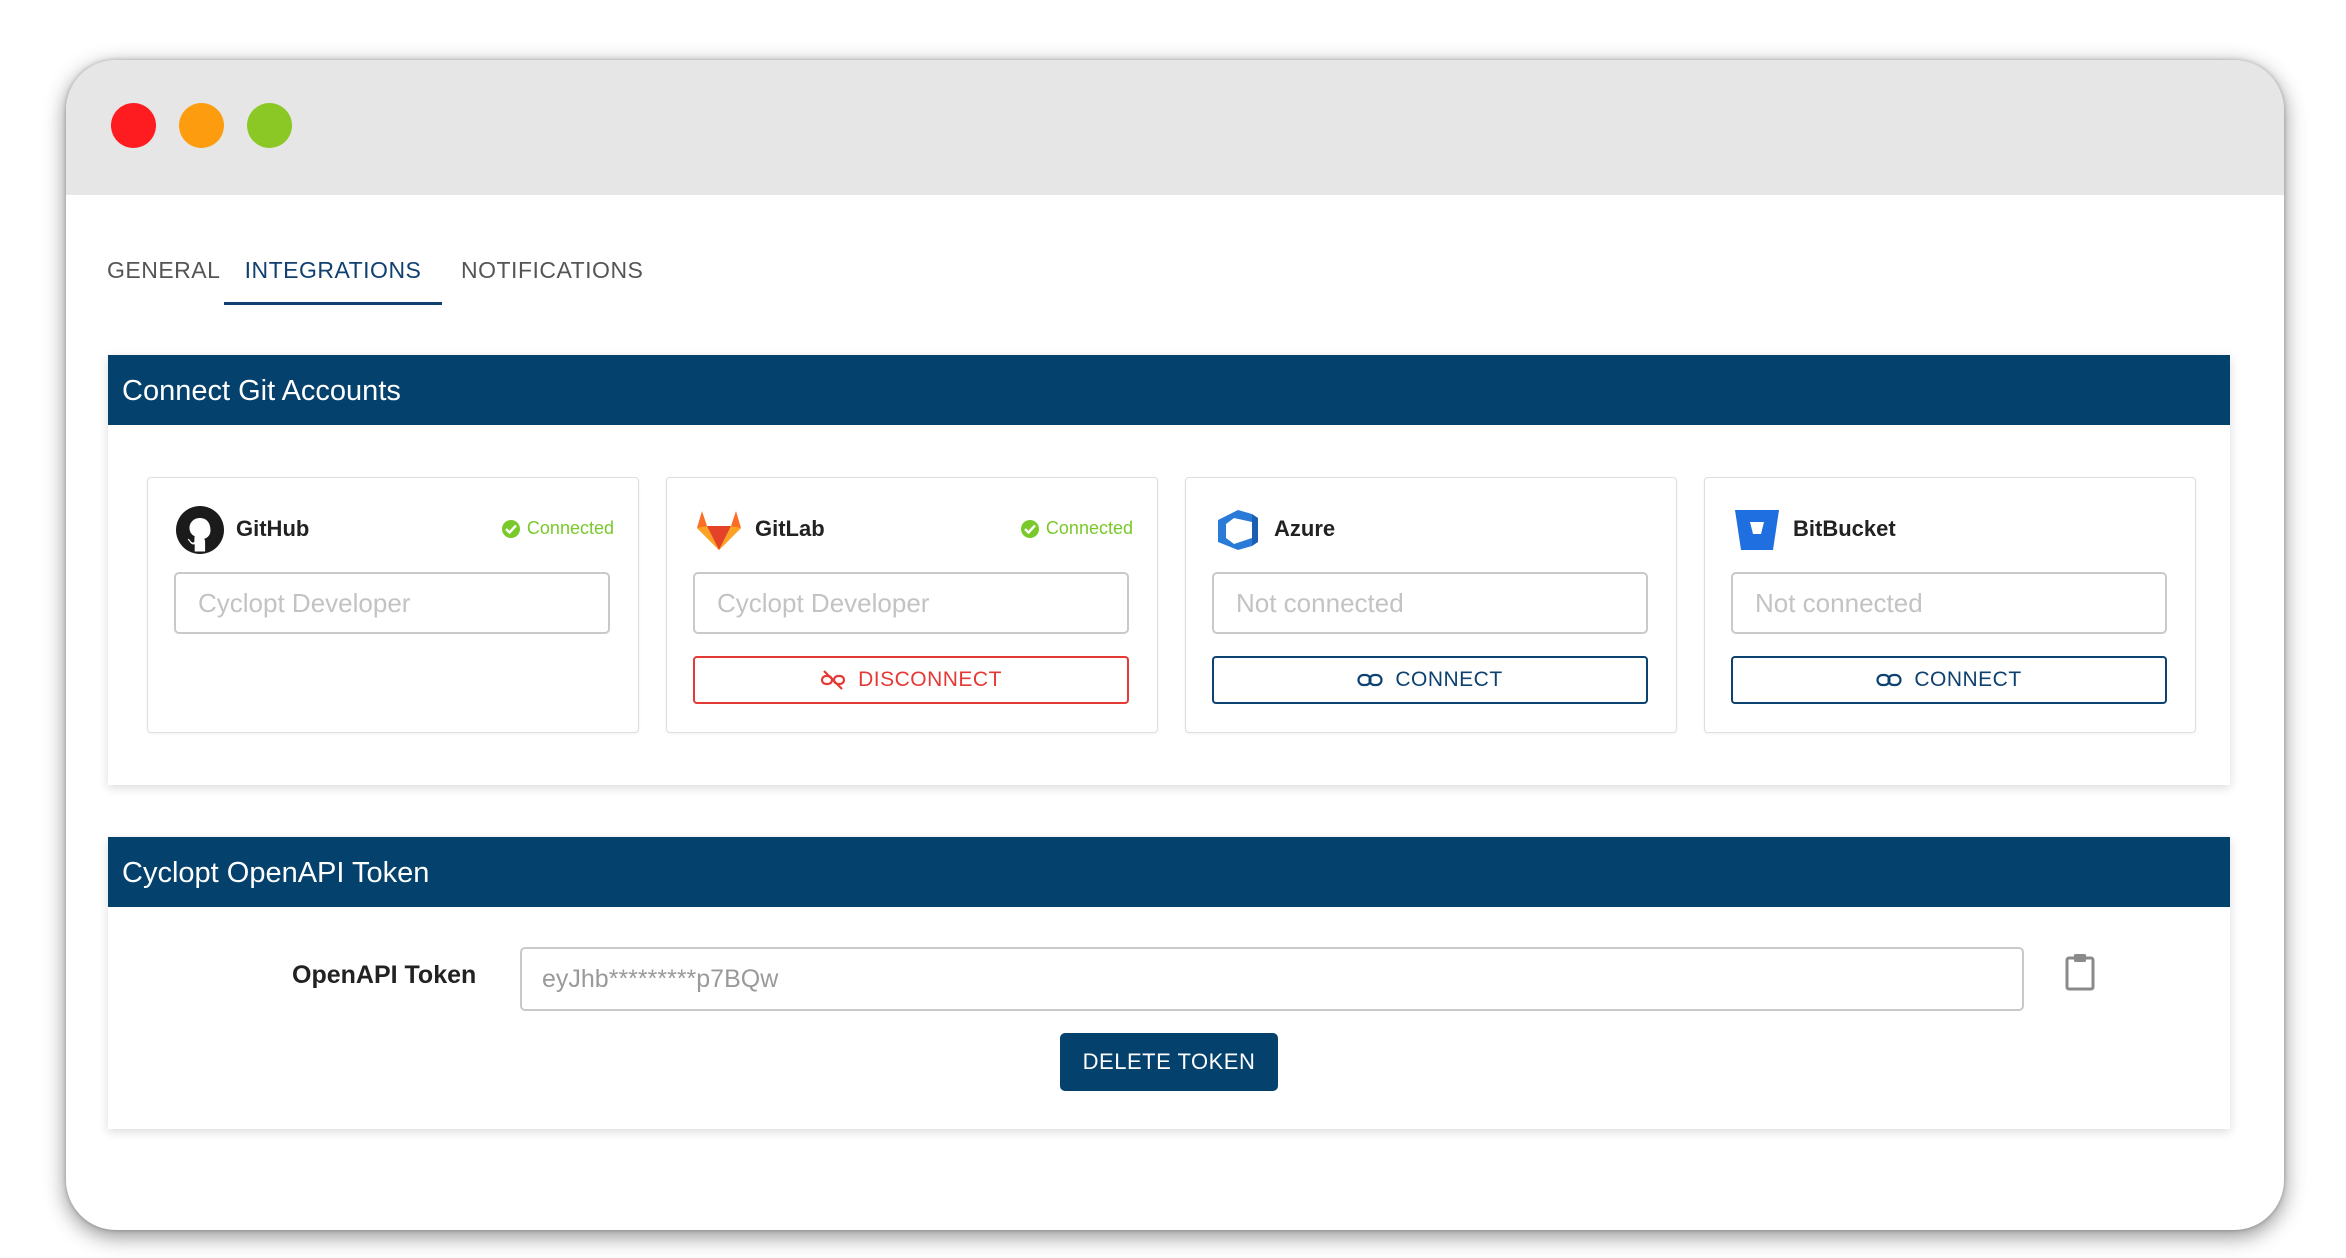 This screenshot has height=1258, width=2346. Describe the element at coordinates (719, 530) in the screenshot. I see `gitlab-icon` at that location.